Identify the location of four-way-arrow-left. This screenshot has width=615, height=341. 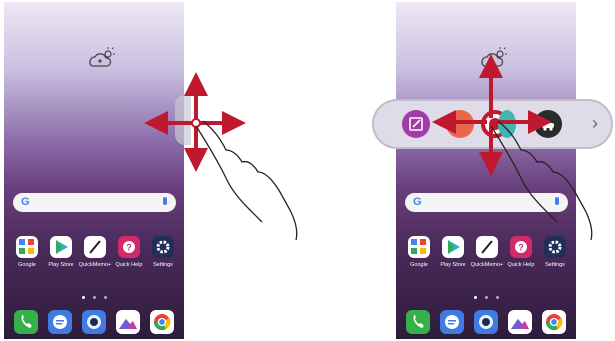
(195, 122).